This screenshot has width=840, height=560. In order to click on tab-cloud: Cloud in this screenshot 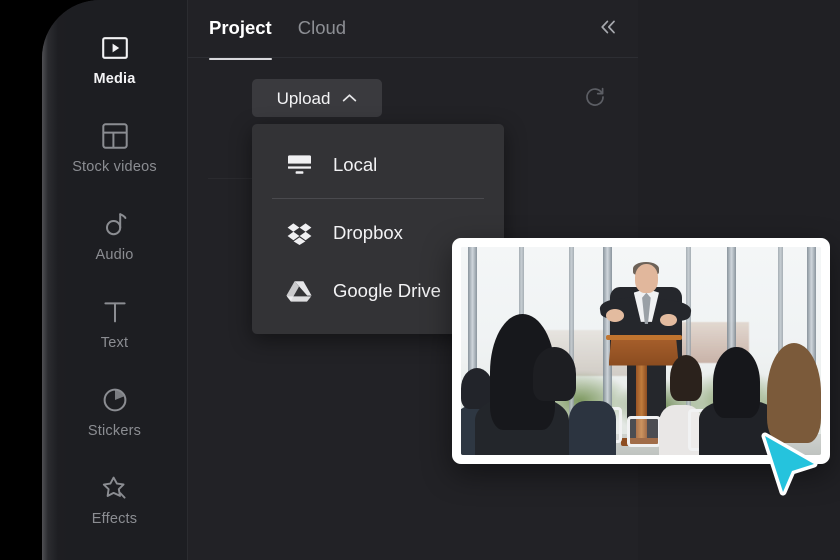, I will do `click(322, 29)`.